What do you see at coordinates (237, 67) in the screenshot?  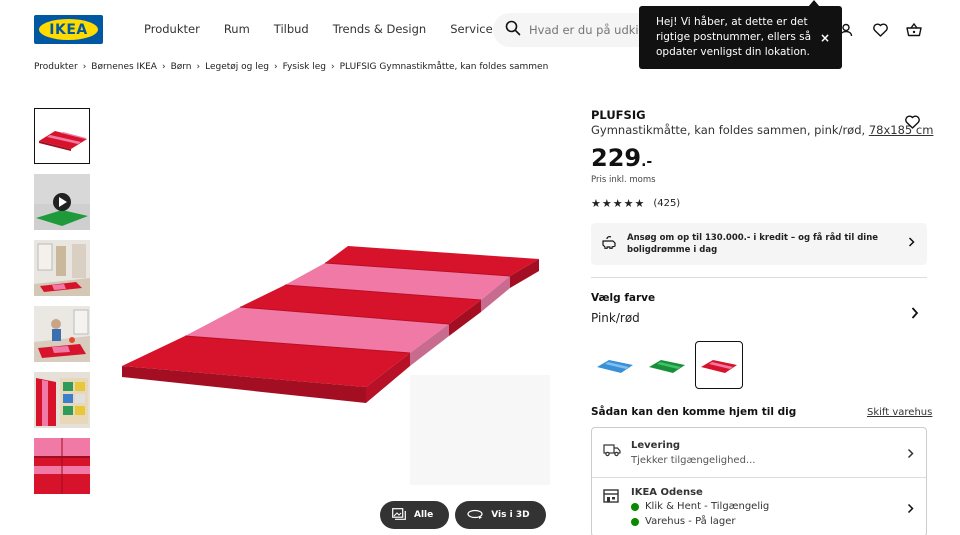 I see `breadcrumb-item: Legetøj og leg` at bounding box center [237, 67].